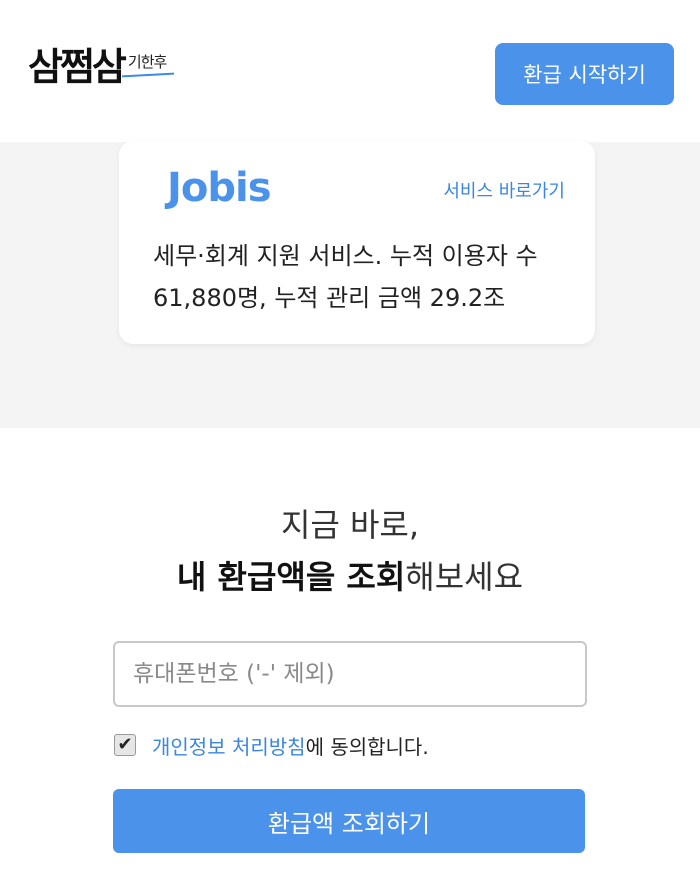 This screenshot has height=891, width=700. I want to click on phone-number-input, so click(350, 674).